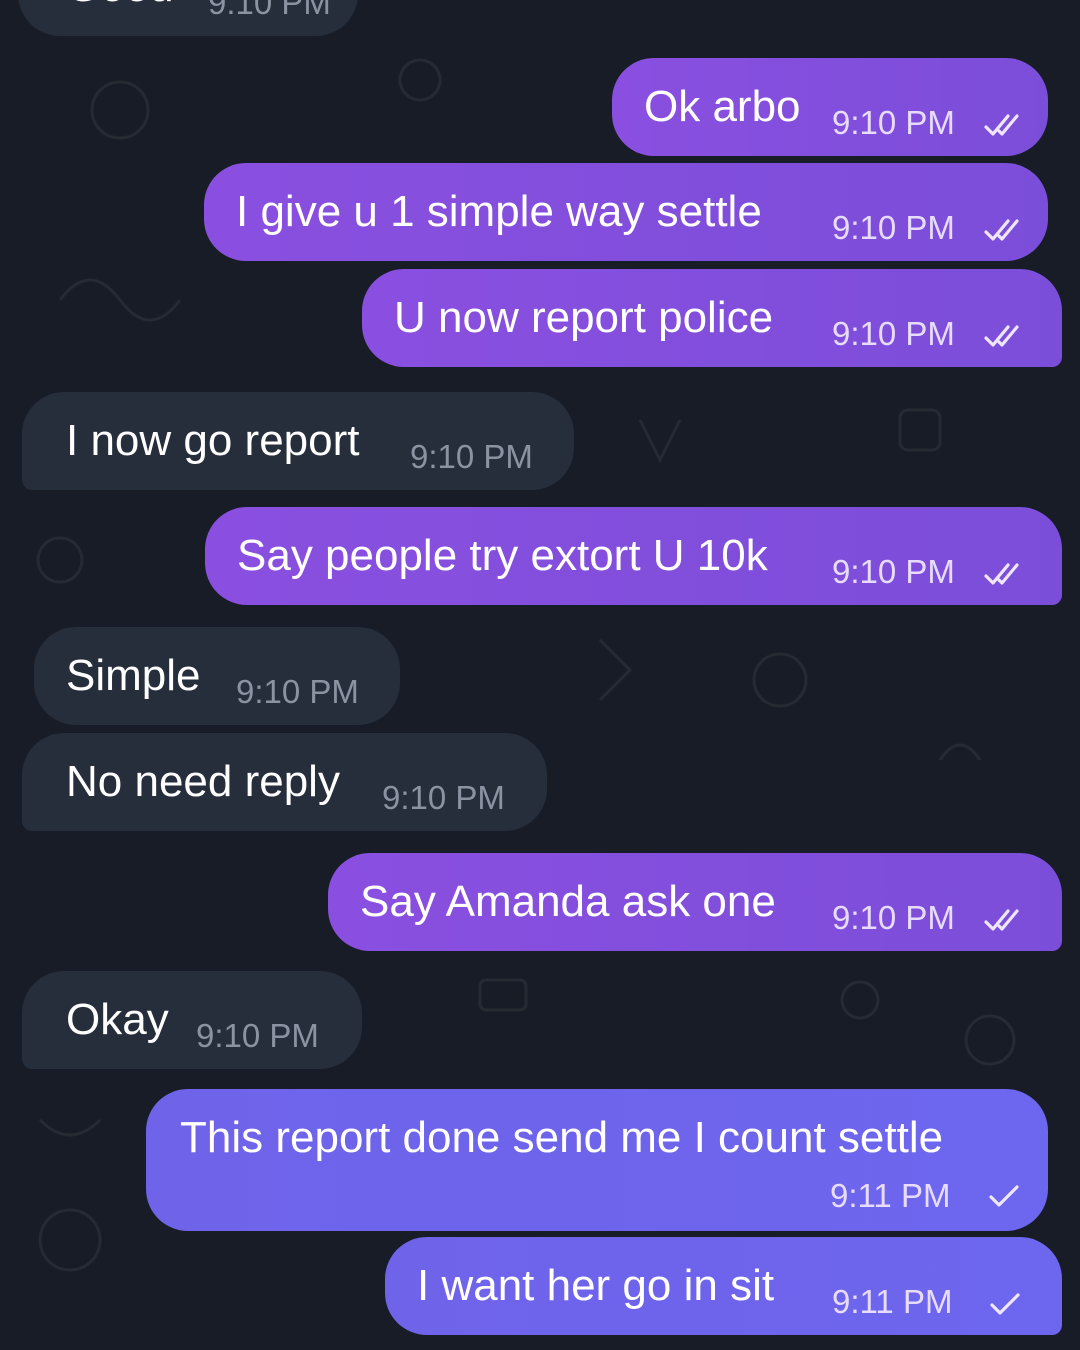 The height and width of the screenshot is (1350, 1080). What do you see at coordinates (562, 1137) in the screenshot?
I see `message-text: This report done send me I count settle` at bounding box center [562, 1137].